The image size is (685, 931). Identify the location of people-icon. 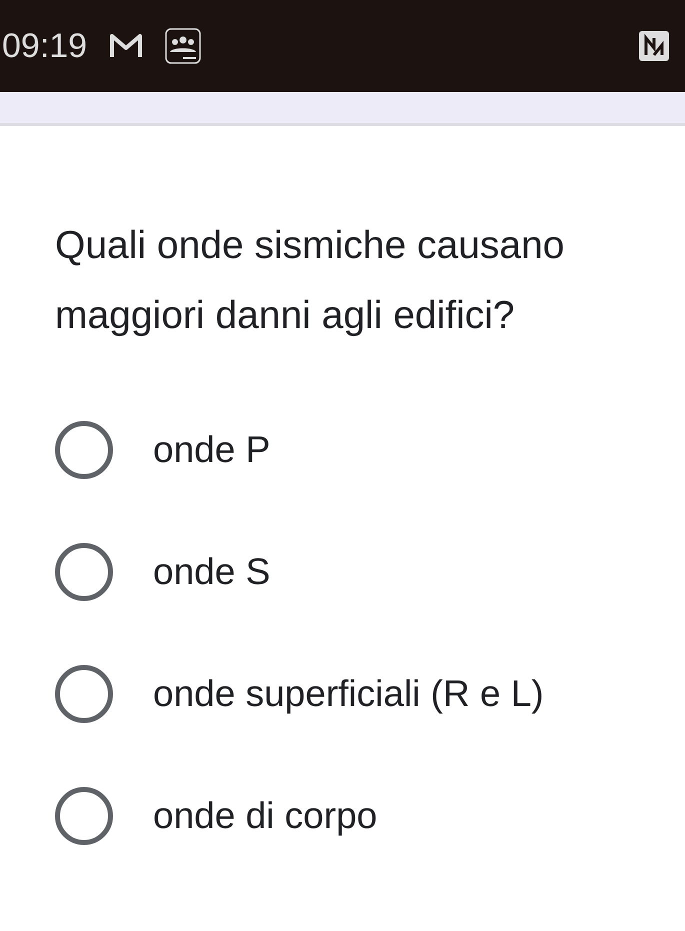
(183, 46).